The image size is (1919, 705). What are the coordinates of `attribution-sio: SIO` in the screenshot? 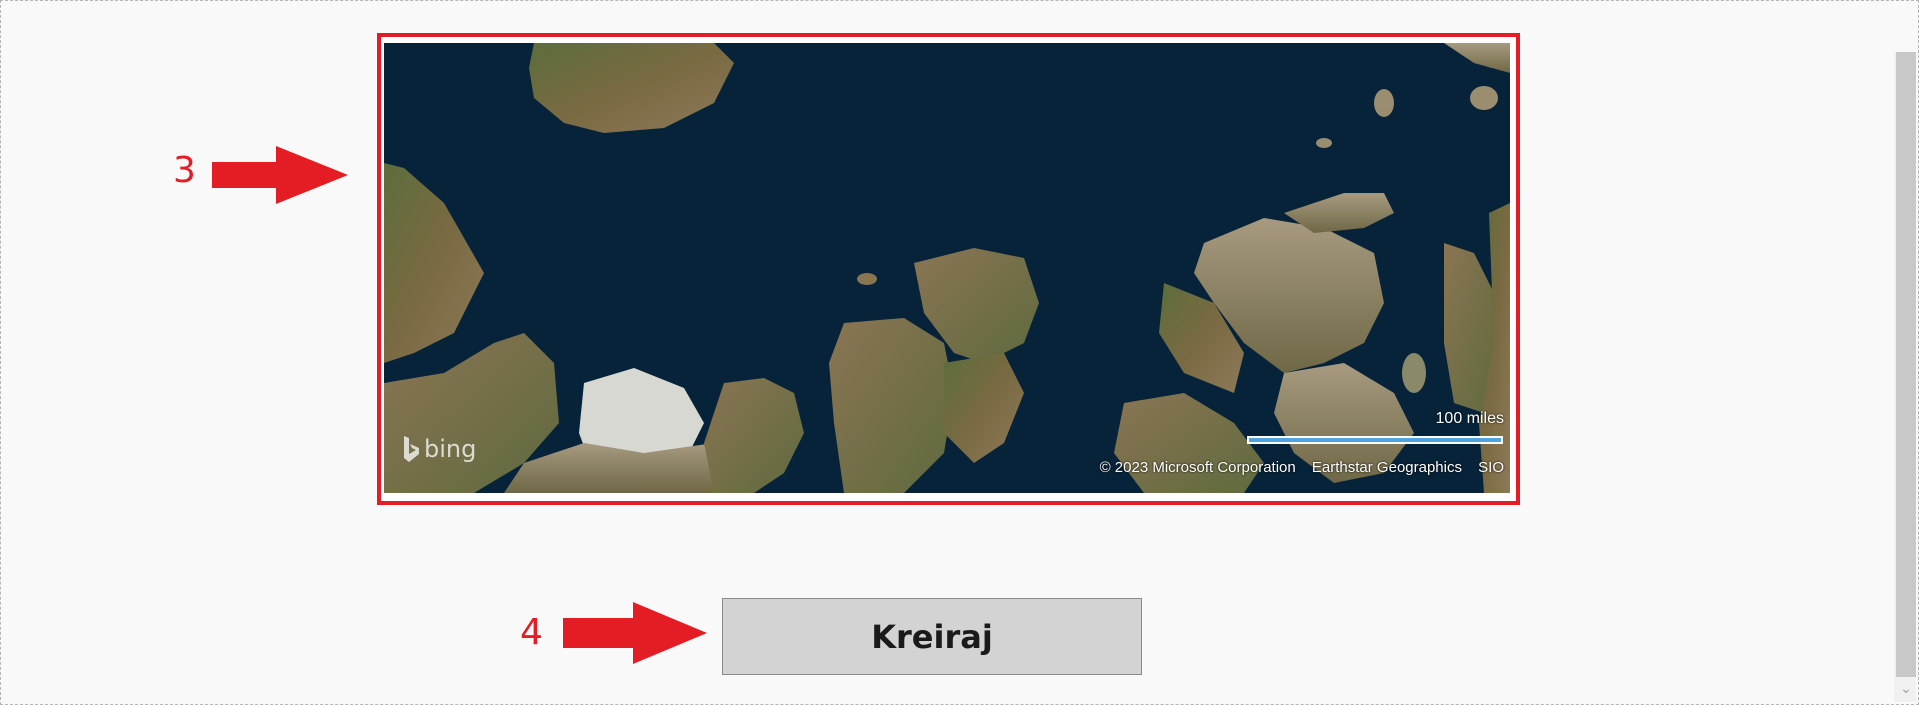 It's located at (1491, 467).